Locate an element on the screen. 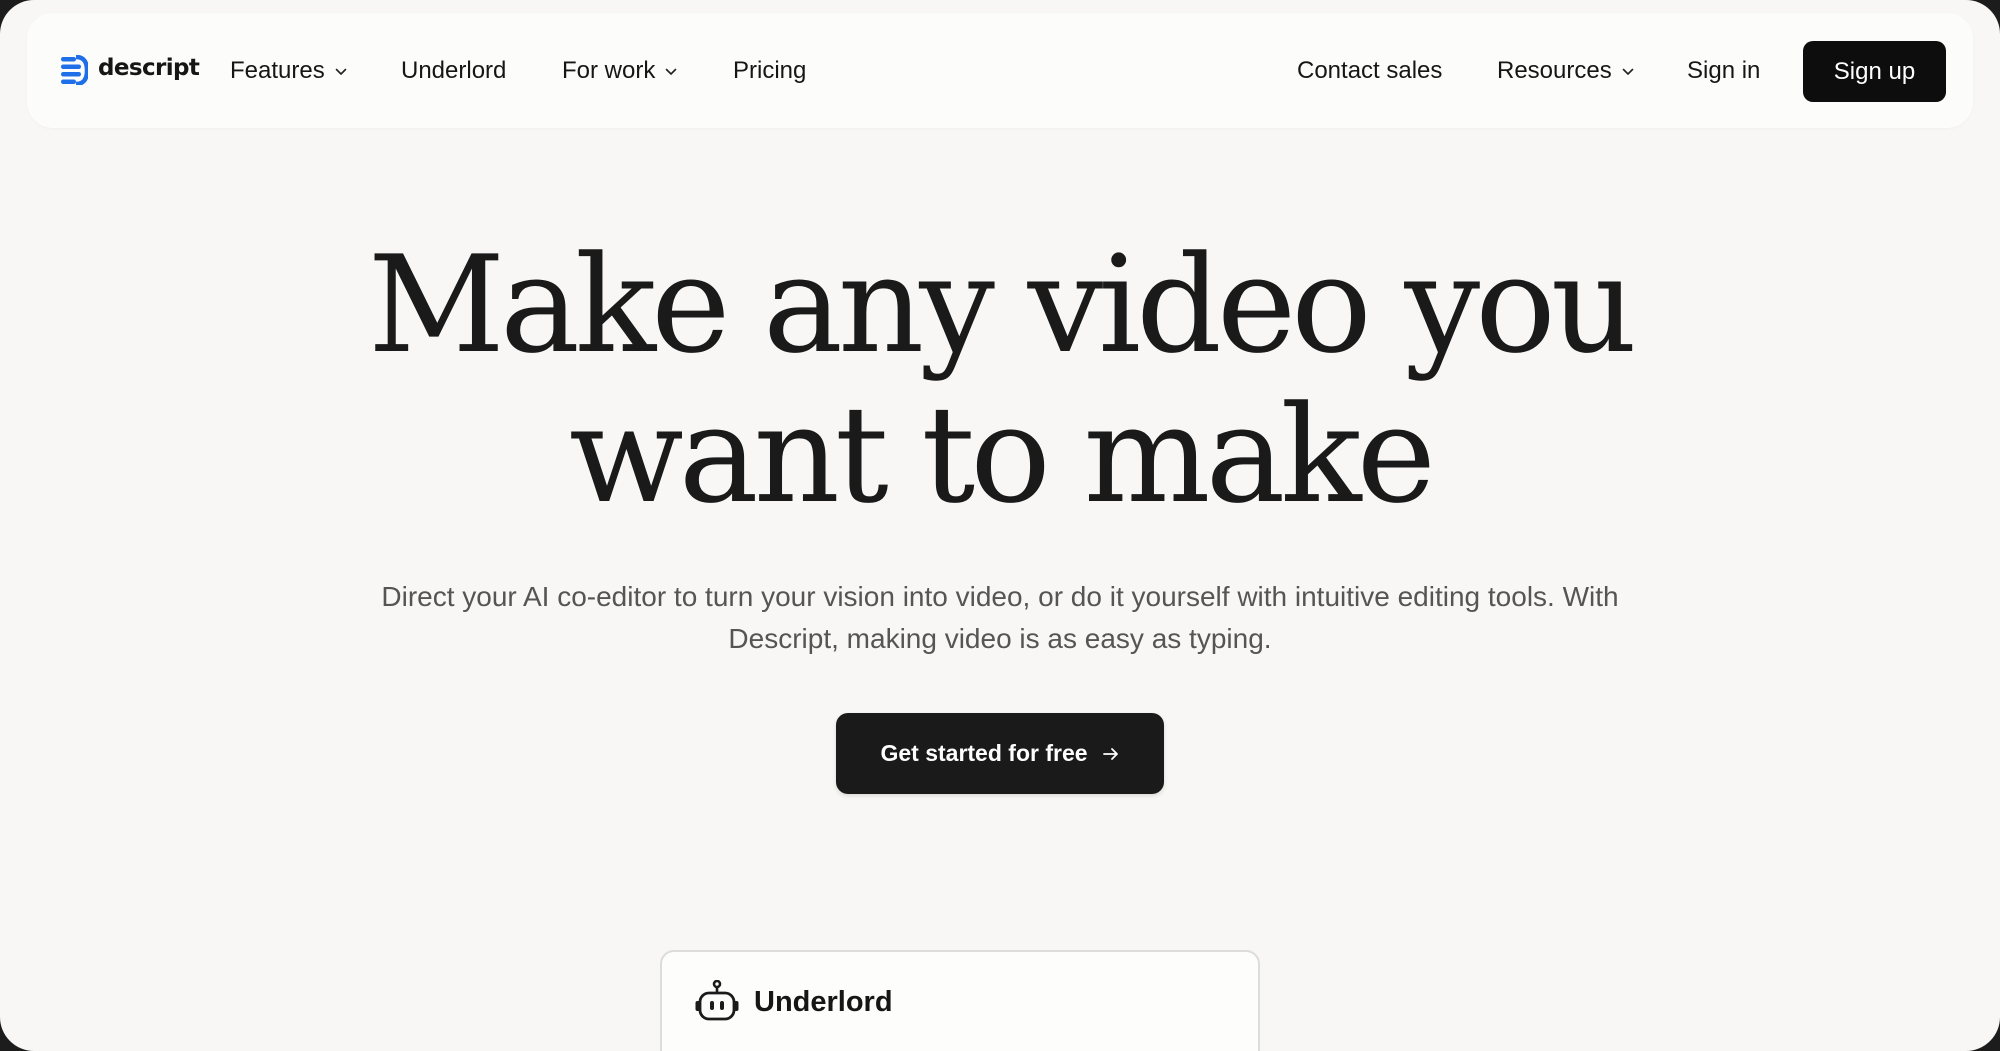  nav-underlord: Underlord is located at coordinates (453, 70).